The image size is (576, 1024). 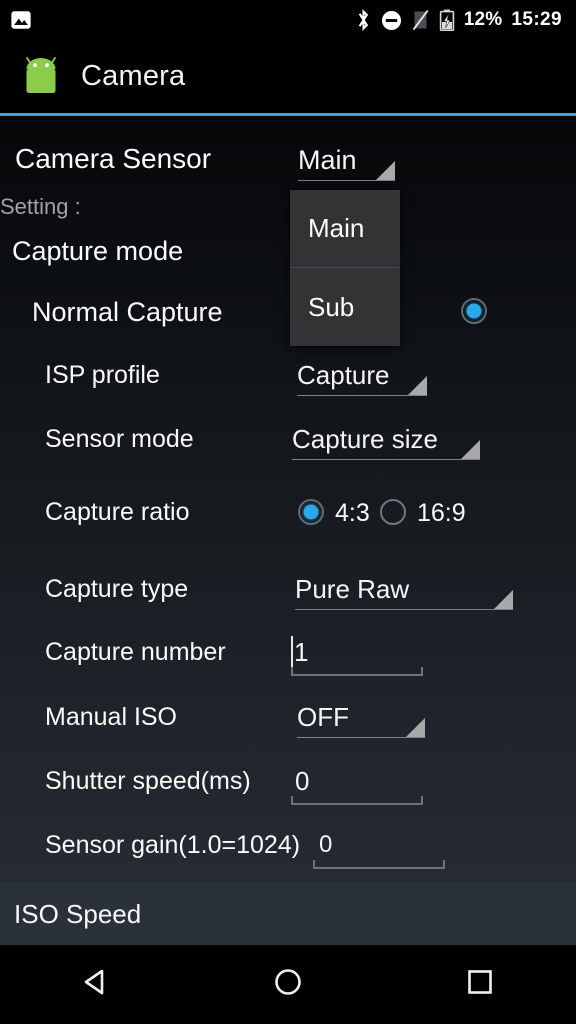 What do you see at coordinates (362, 378) in the screenshot?
I see `isp-profile-spinner: Capture` at bounding box center [362, 378].